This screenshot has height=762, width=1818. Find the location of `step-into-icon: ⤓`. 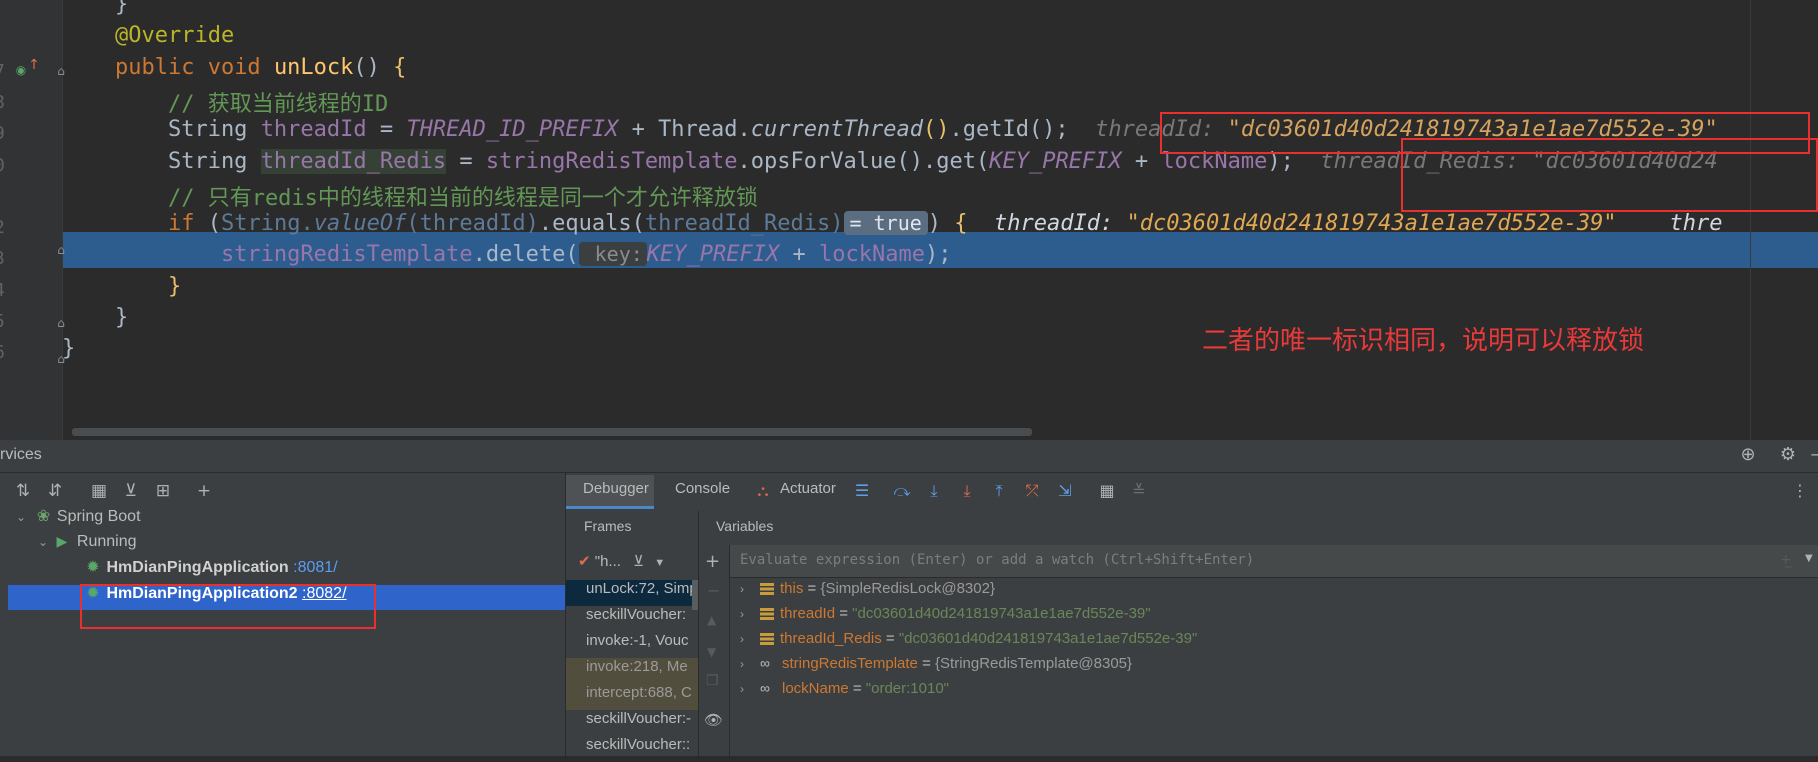

step-into-icon: ⤓ is located at coordinates (934, 491).